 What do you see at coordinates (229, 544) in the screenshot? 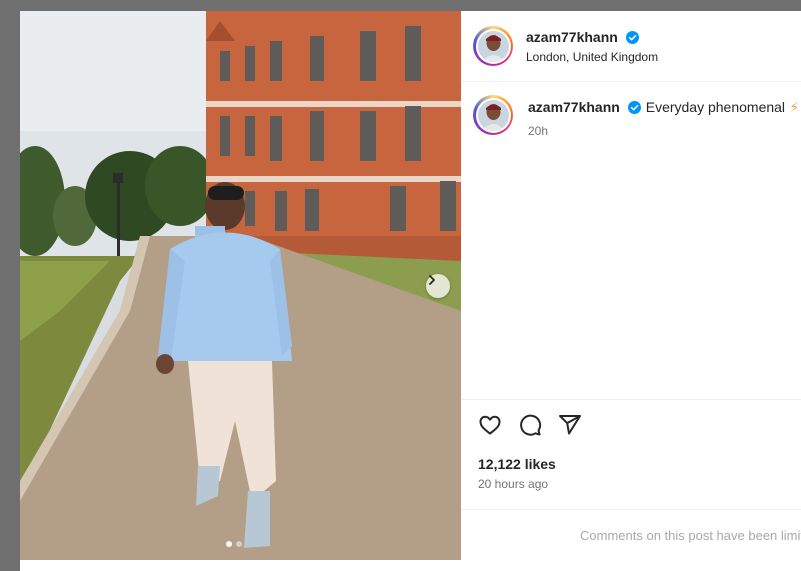
I see `carousel-dot-active` at bounding box center [229, 544].